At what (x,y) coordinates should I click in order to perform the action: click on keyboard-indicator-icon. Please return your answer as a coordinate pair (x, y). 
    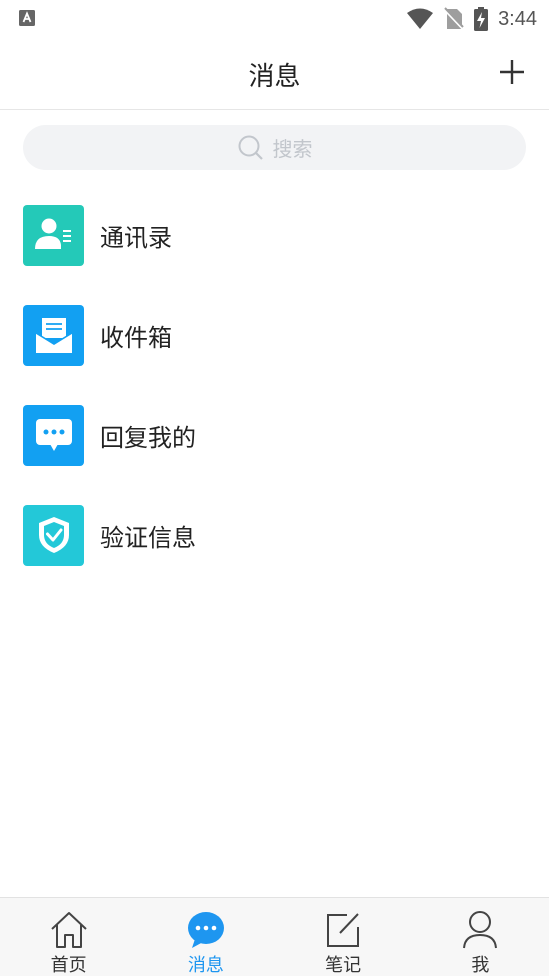
    Looking at the image, I should click on (27, 18).